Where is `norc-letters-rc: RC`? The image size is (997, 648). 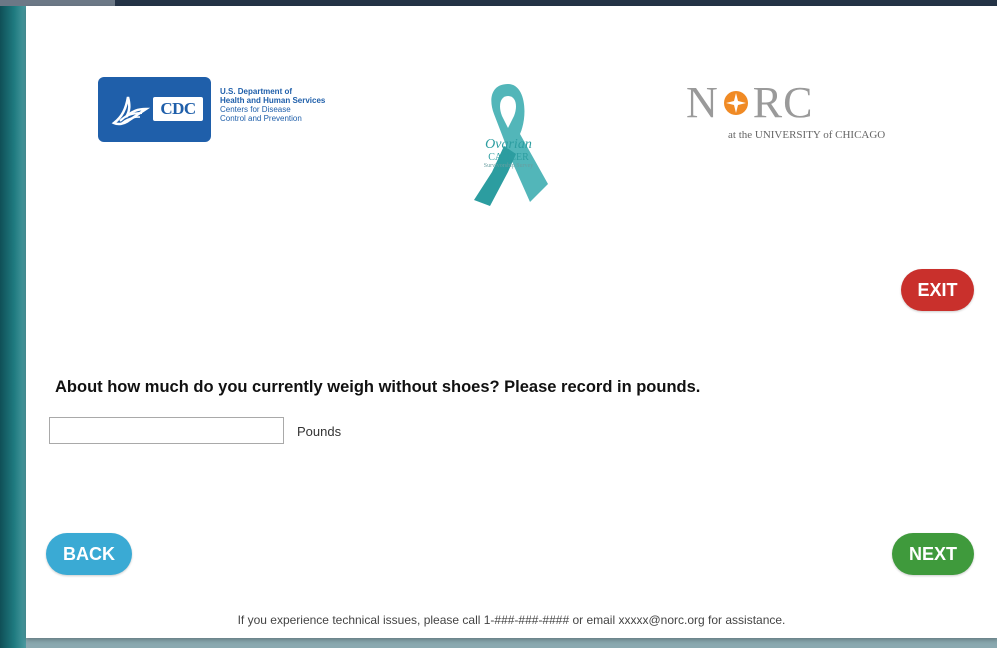 norc-letters-rc: RC is located at coordinates (783, 102).